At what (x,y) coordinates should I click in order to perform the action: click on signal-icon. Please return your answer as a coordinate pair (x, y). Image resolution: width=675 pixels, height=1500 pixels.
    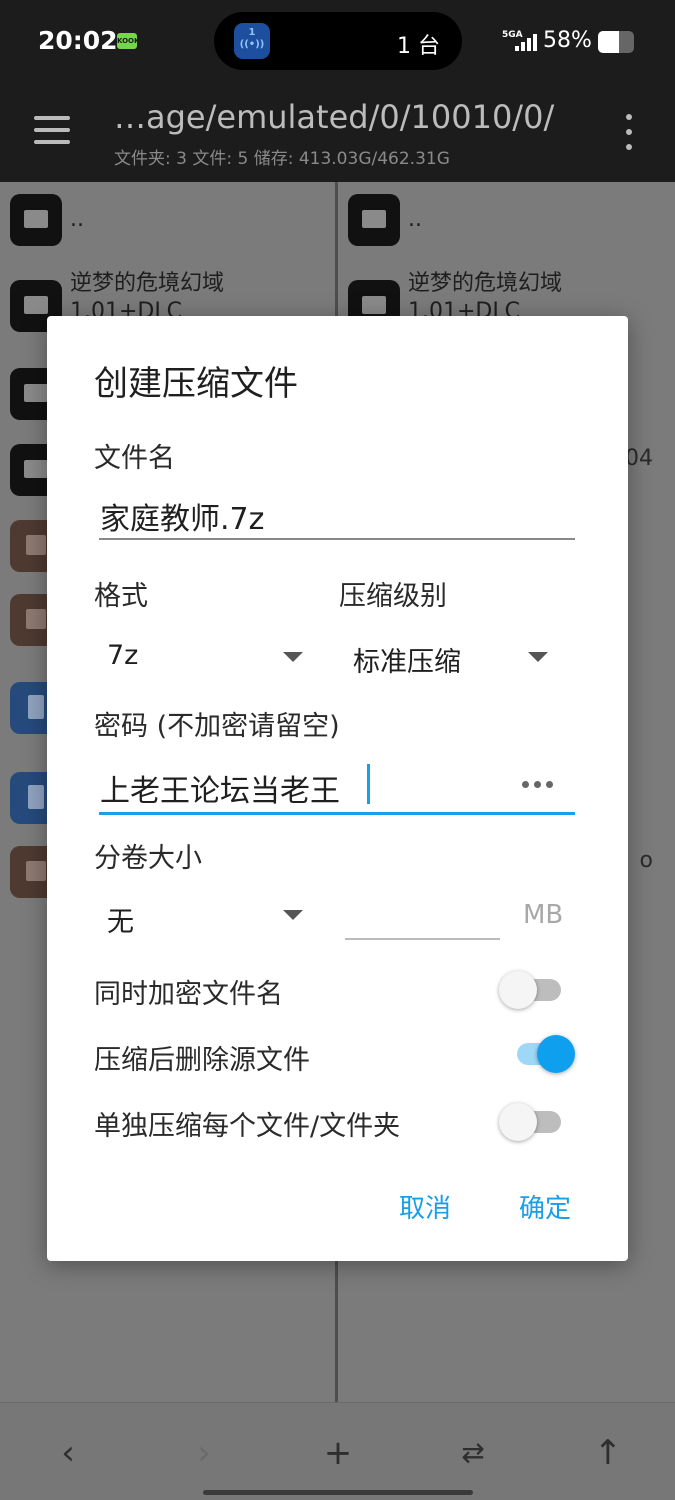
    Looking at the image, I should click on (526, 42).